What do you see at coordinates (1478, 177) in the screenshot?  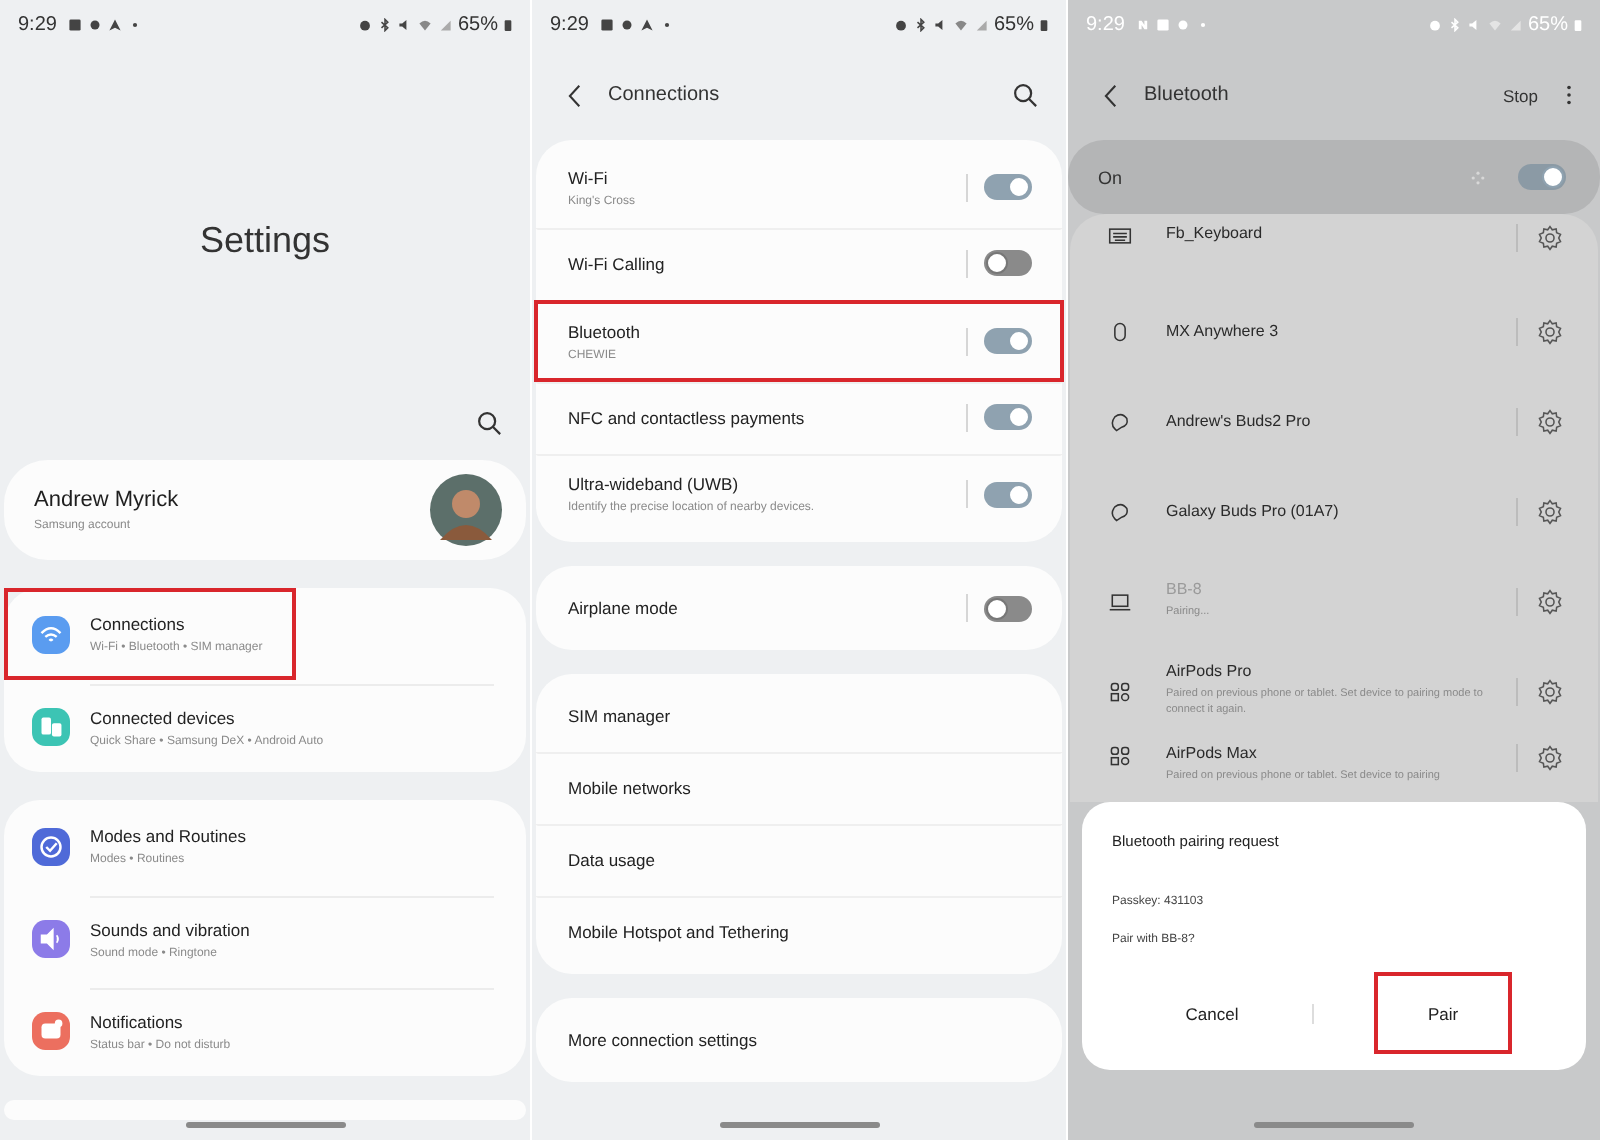 I see `scanning-icon` at bounding box center [1478, 177].